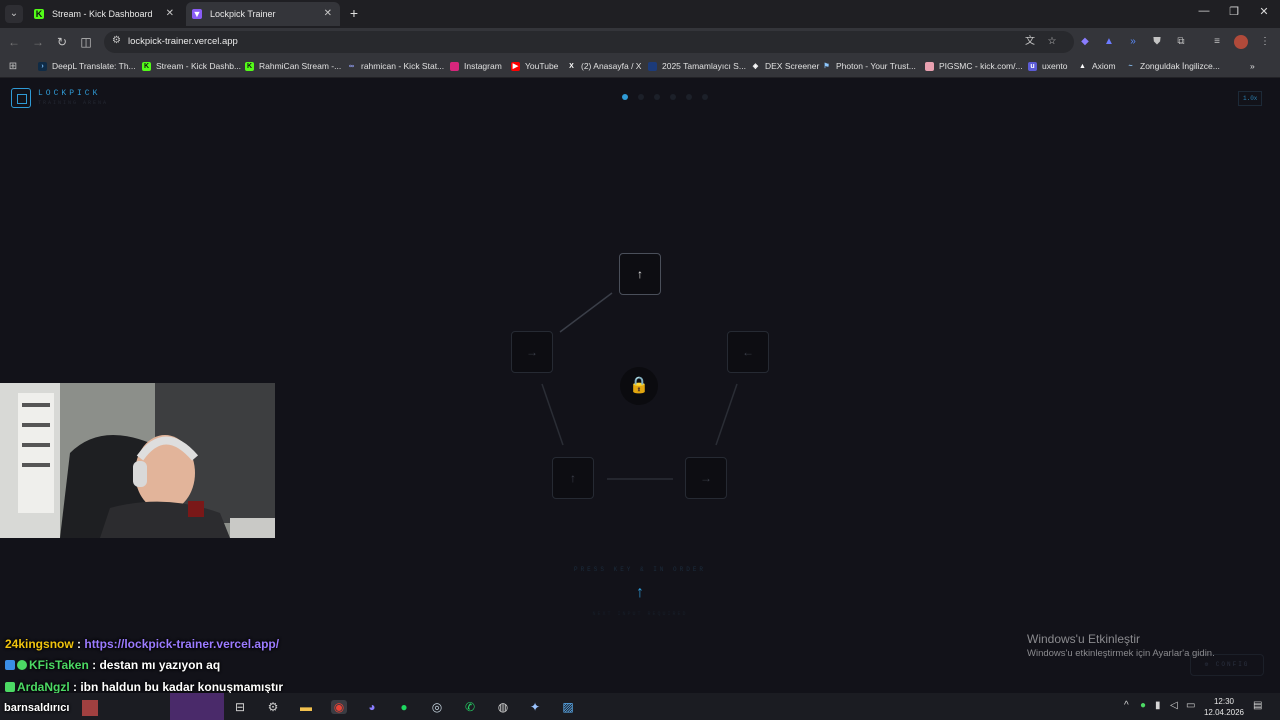 The image size is (1280, 720). Describe the element at coordinates (62, 42) in the screenshot. I see `reload-icon: ↻` at that location.